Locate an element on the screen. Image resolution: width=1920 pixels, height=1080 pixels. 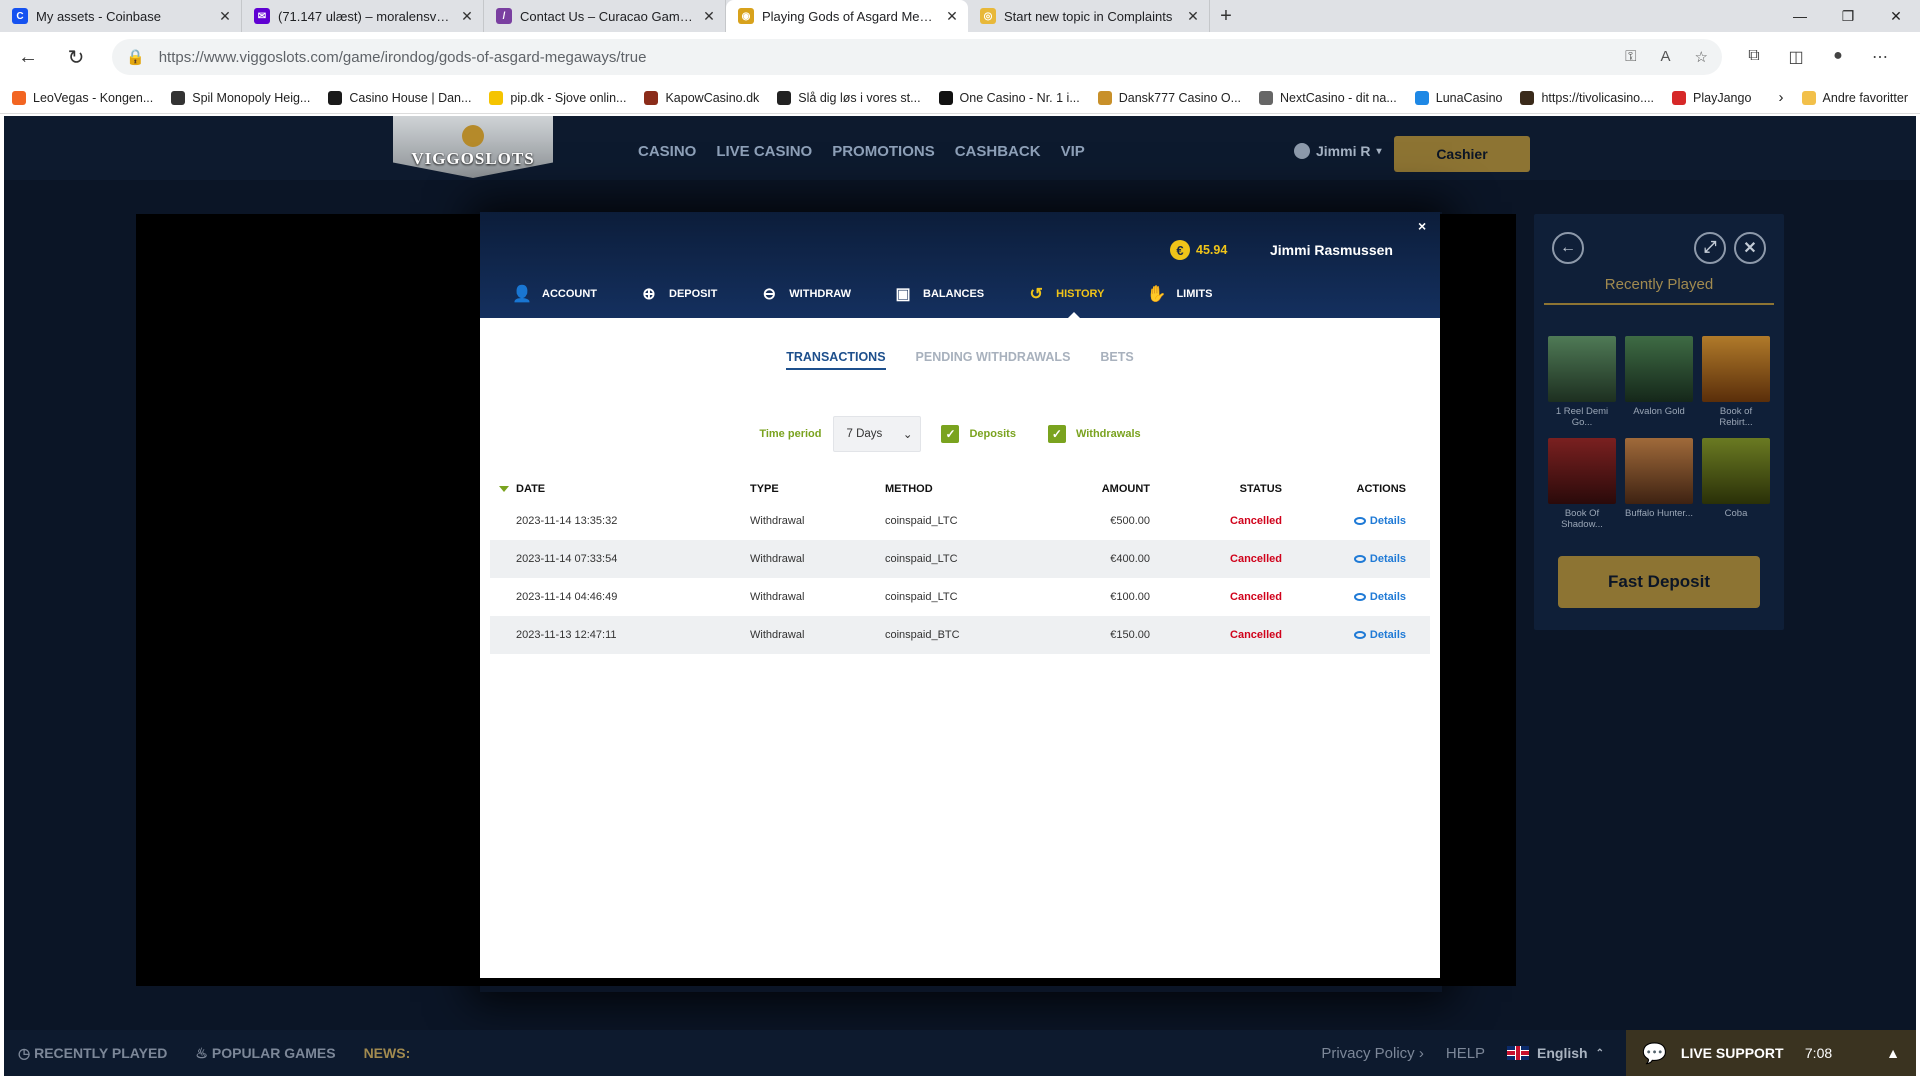
profile-icon: ● is located at coordinates (1838, 57).